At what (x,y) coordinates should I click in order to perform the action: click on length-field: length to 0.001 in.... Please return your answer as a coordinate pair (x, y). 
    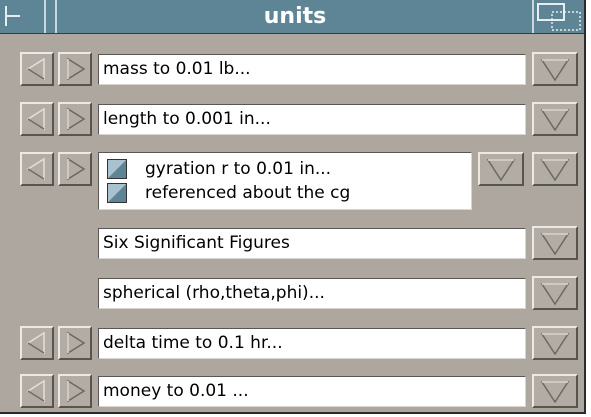
    Looking at the image, I should click on (312, 119).